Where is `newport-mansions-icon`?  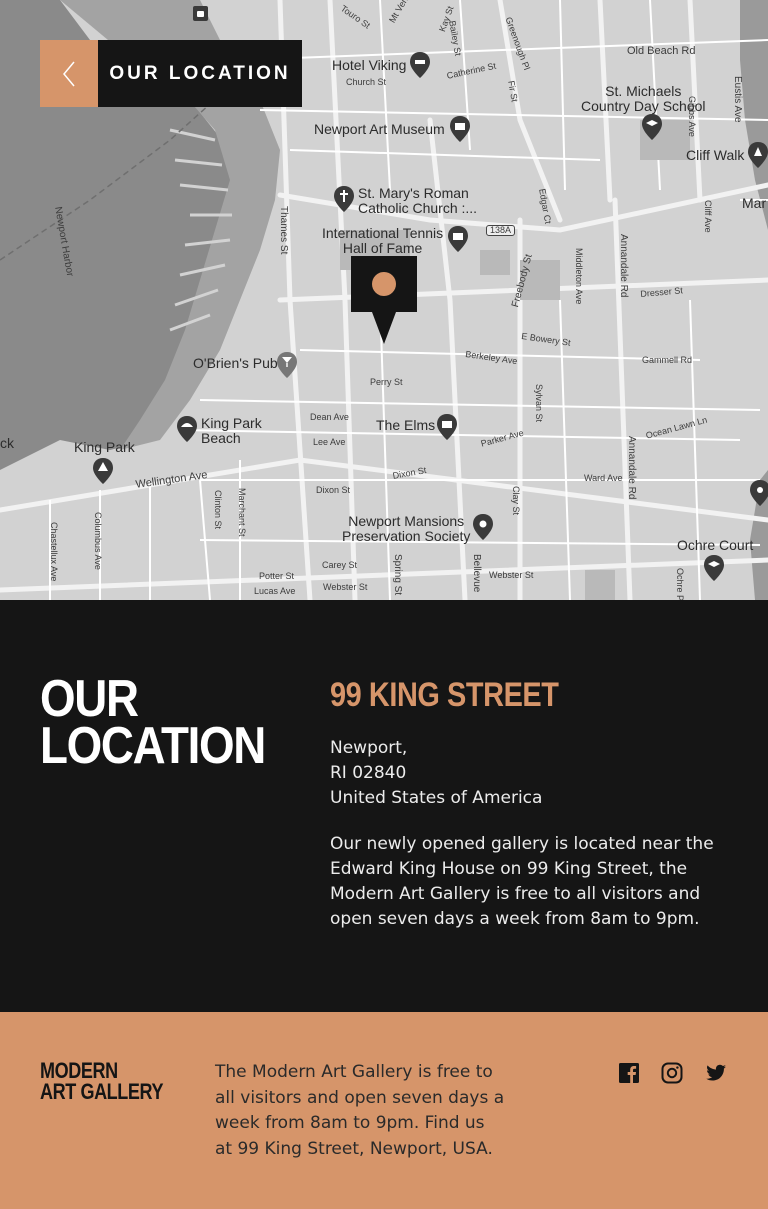
newport-mansions-icon is located at coordinates (483, 527).